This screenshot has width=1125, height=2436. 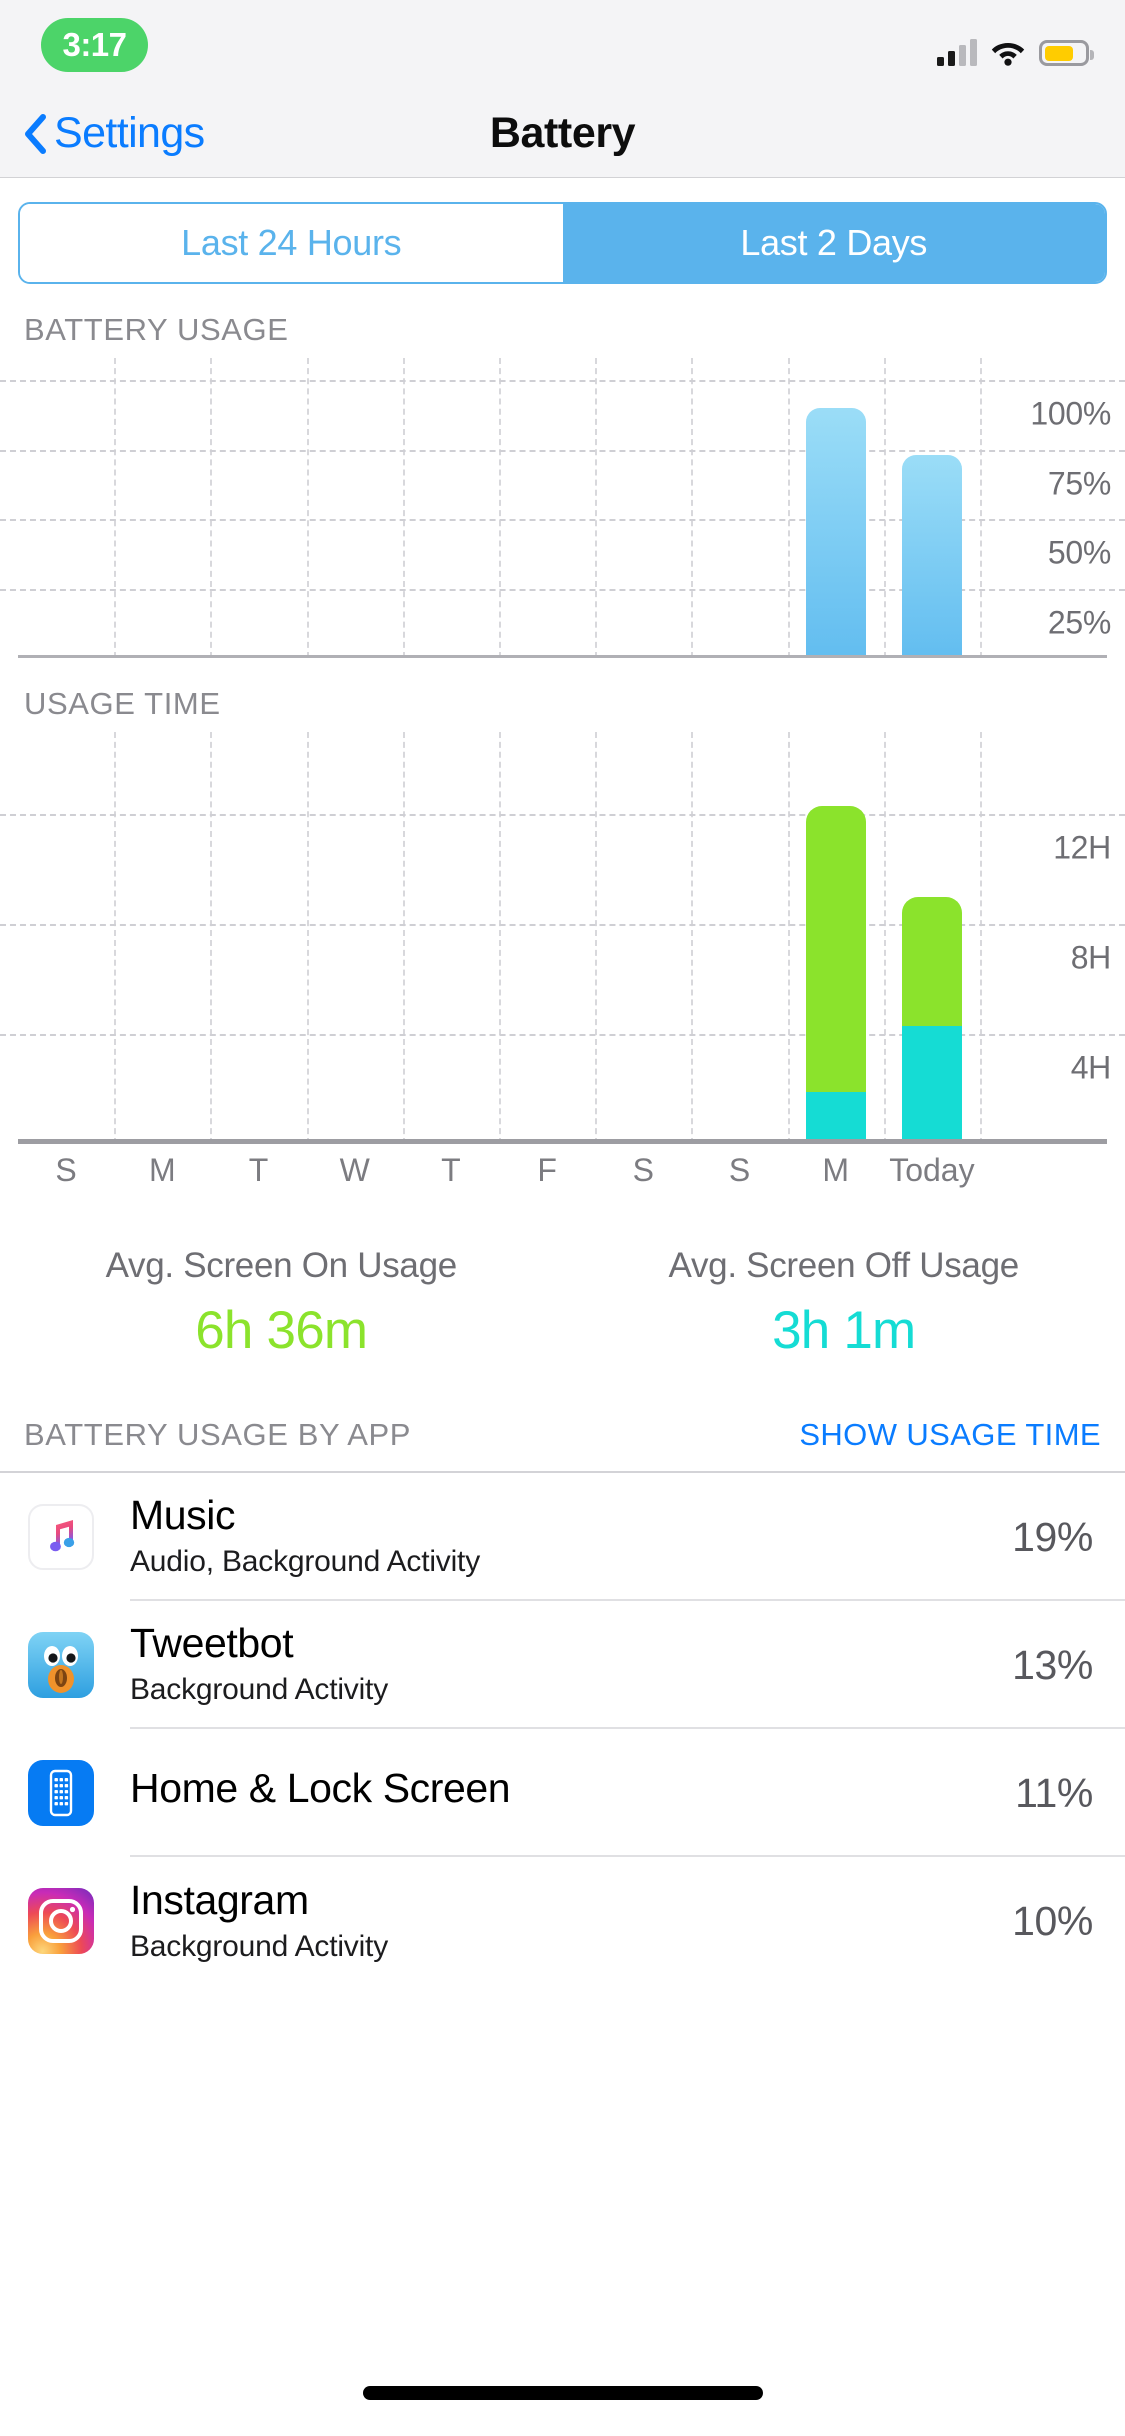 What do you see at coordinates (1066, 53) in the screenshot?
I see `battery-icon` at bounding box center [1066, 53].